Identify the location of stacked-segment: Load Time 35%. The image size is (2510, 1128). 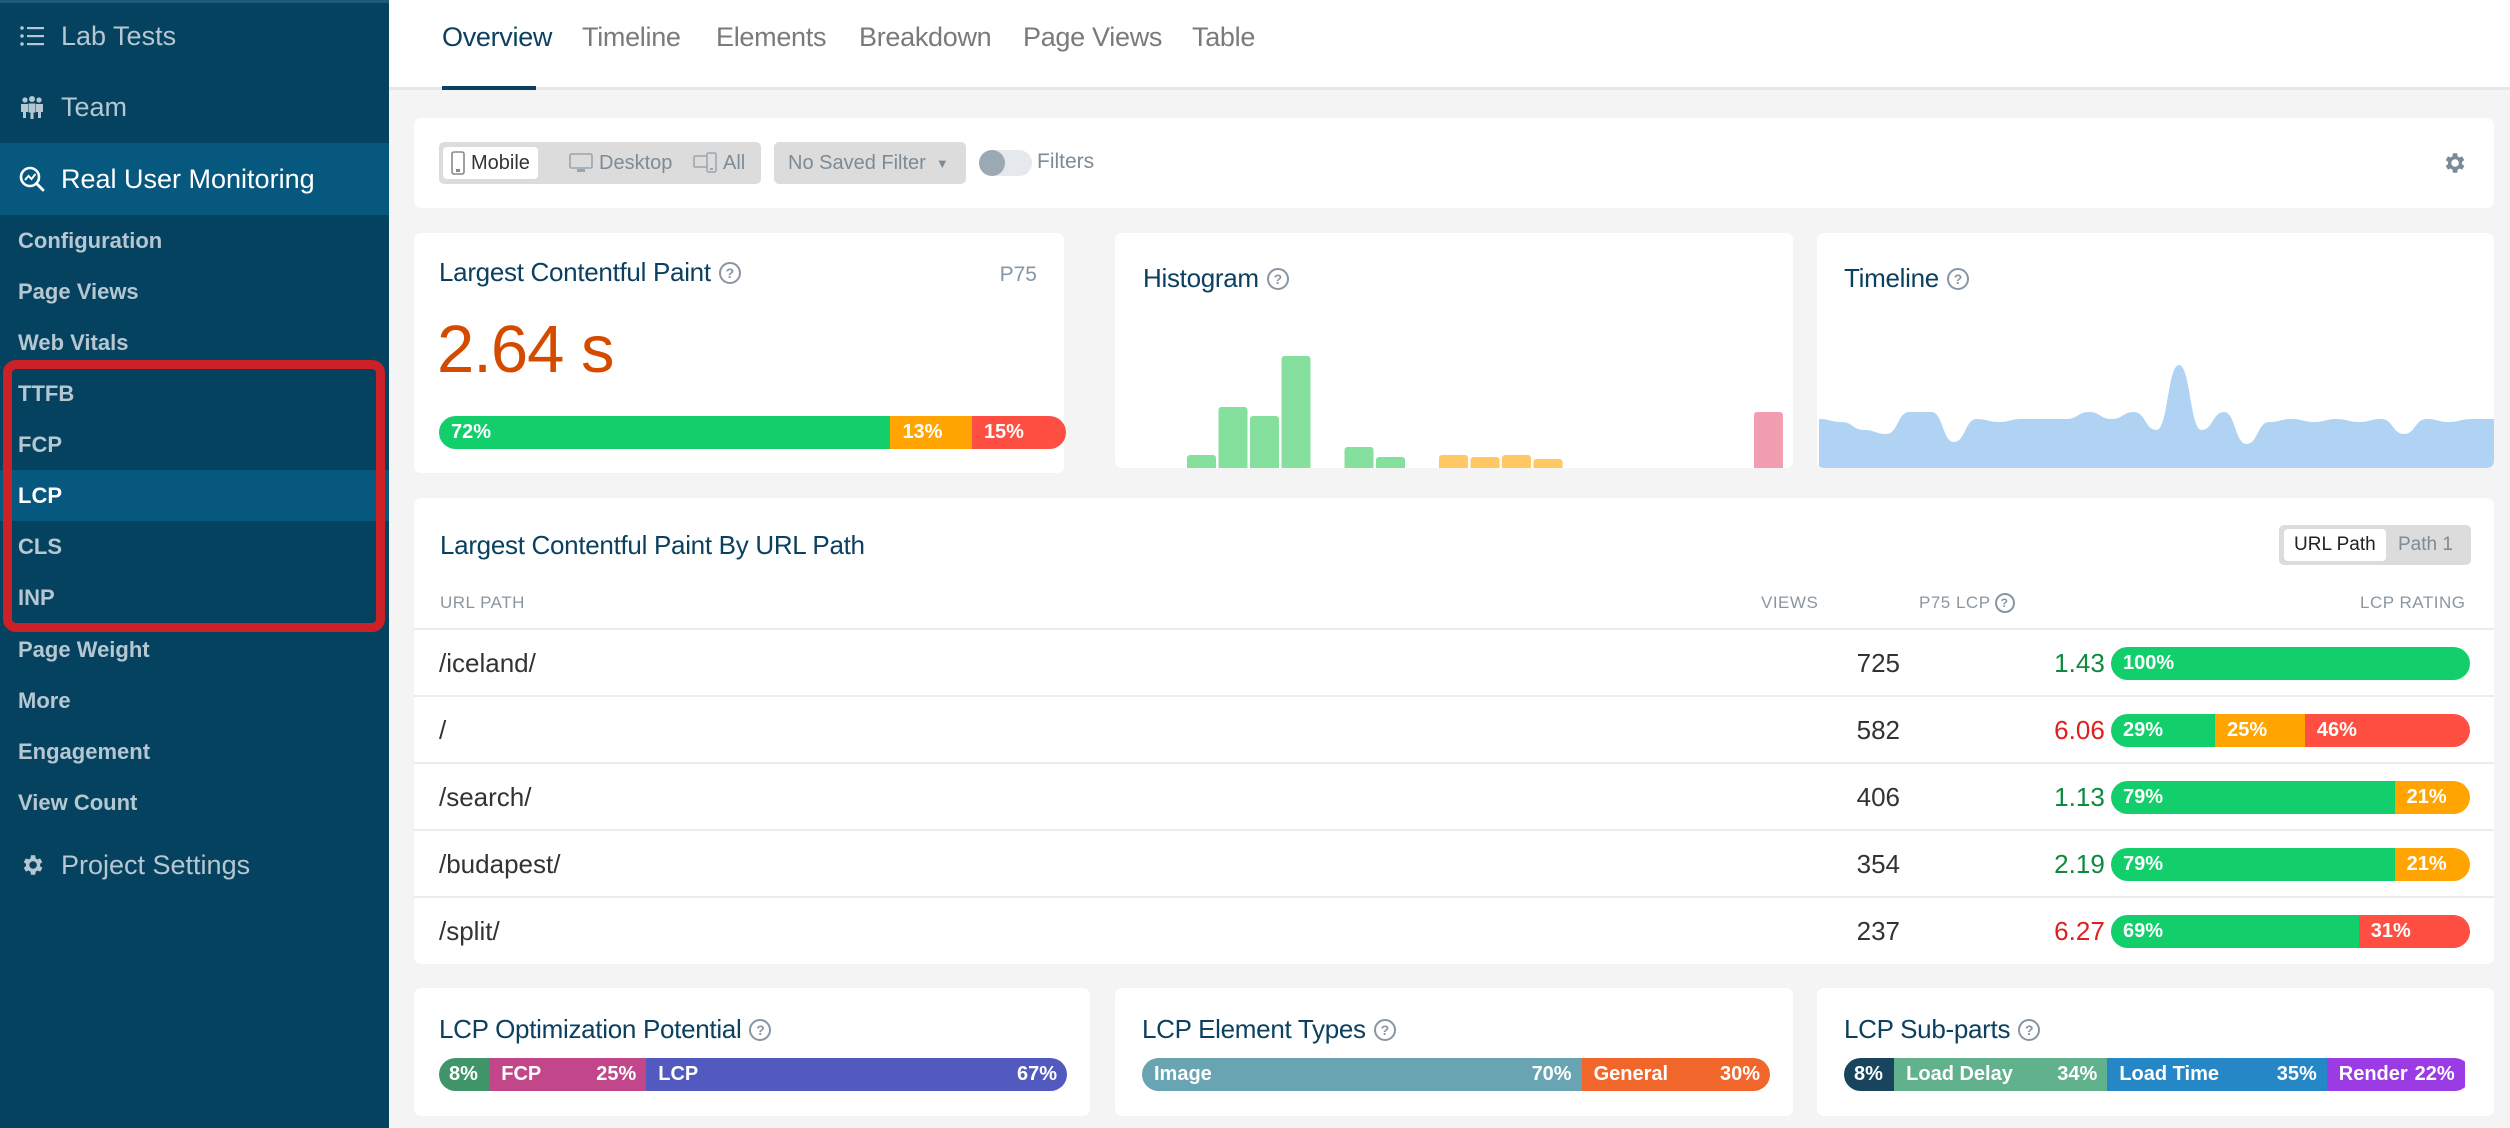
(2217, 1074).